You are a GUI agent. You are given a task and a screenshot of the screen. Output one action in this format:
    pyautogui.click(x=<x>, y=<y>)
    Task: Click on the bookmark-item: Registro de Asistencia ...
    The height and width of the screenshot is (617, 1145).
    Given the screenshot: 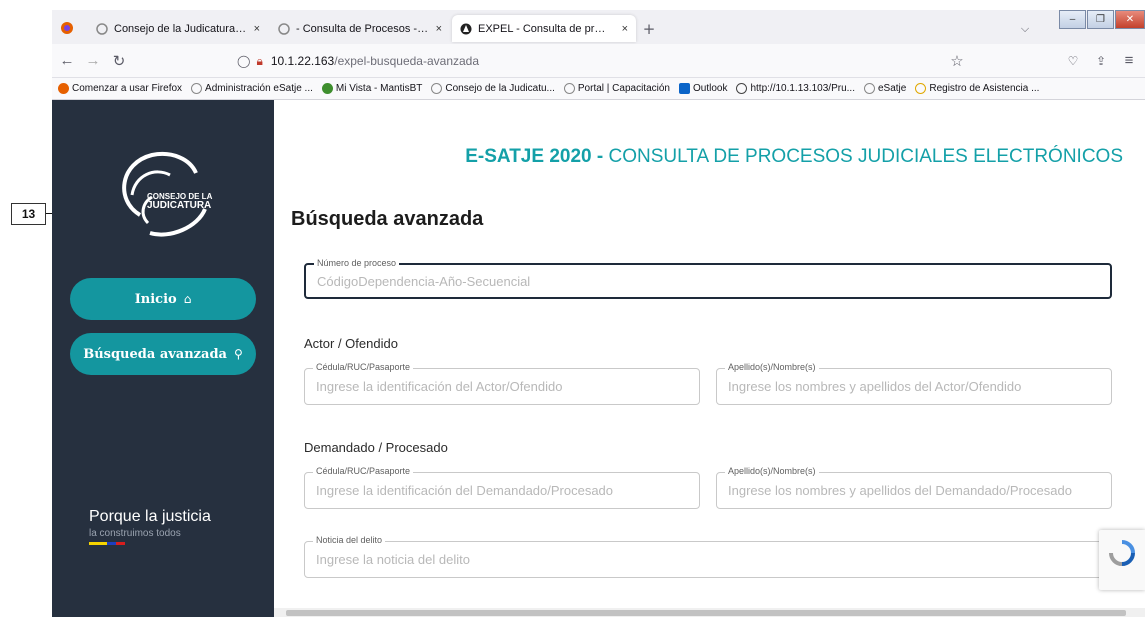 What is the action you would take?
    pyautogui.click(x=977, y=88)
    